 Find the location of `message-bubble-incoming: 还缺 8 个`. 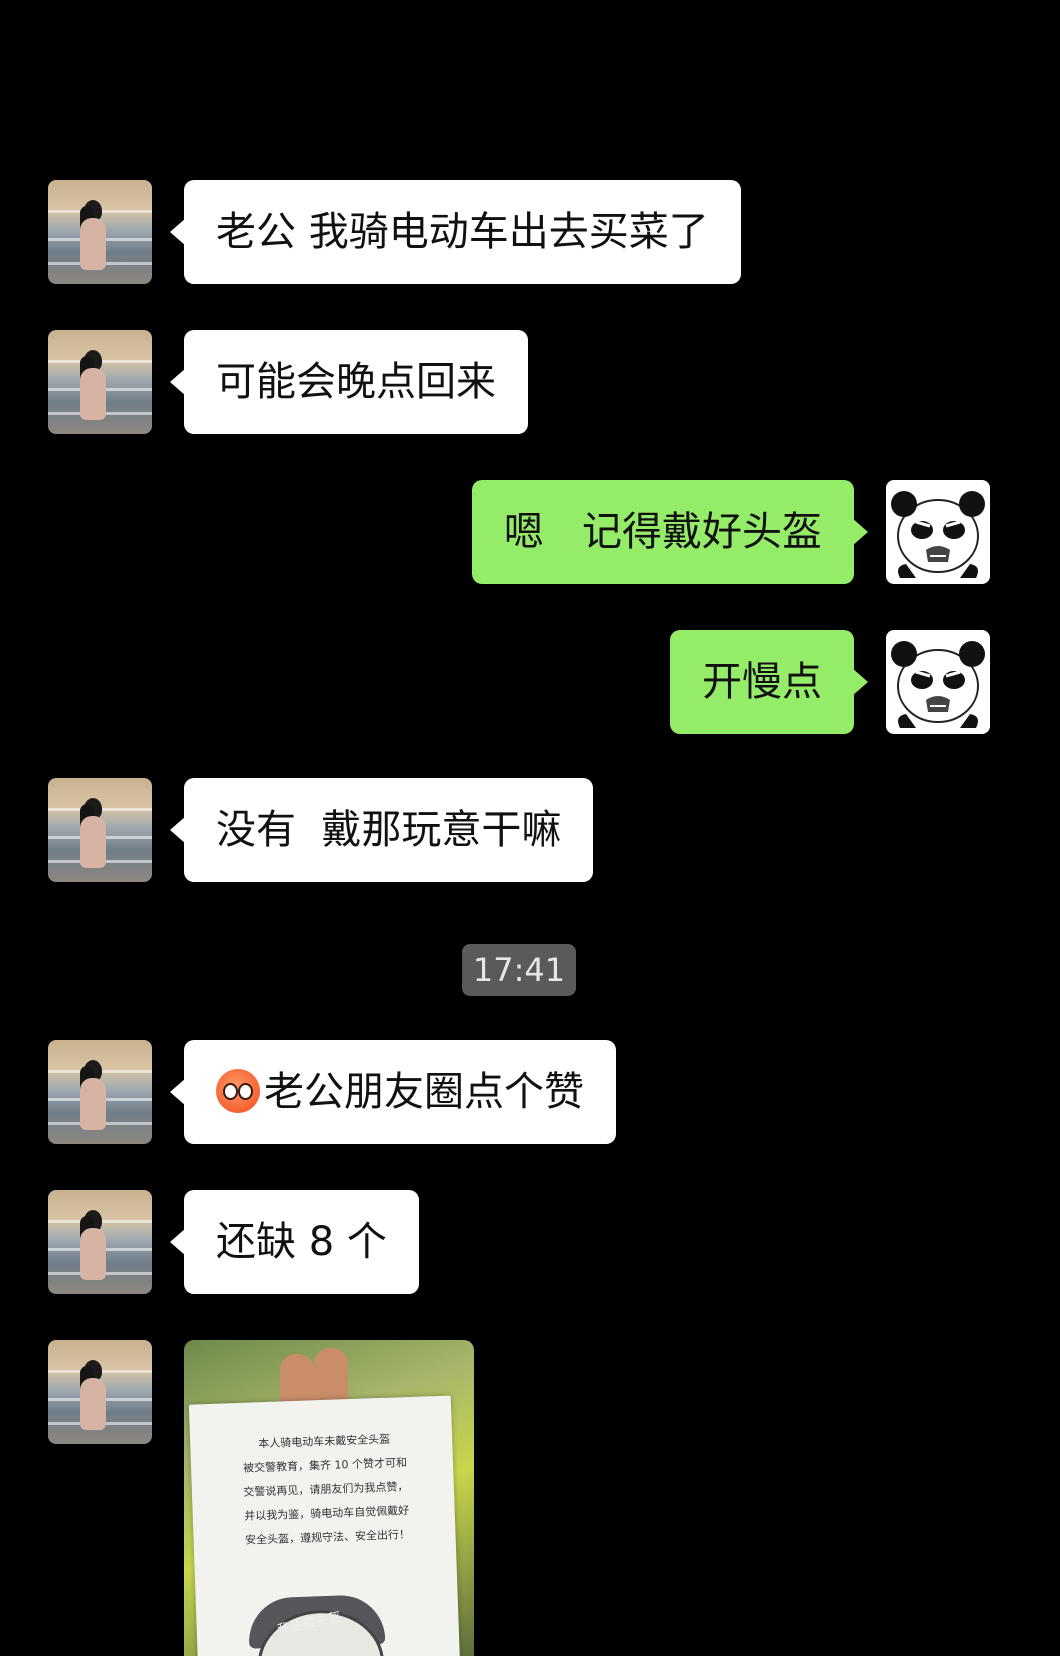

message-bubble-incoming: 还缺 8 个 is located at coordinates (294, 1242).